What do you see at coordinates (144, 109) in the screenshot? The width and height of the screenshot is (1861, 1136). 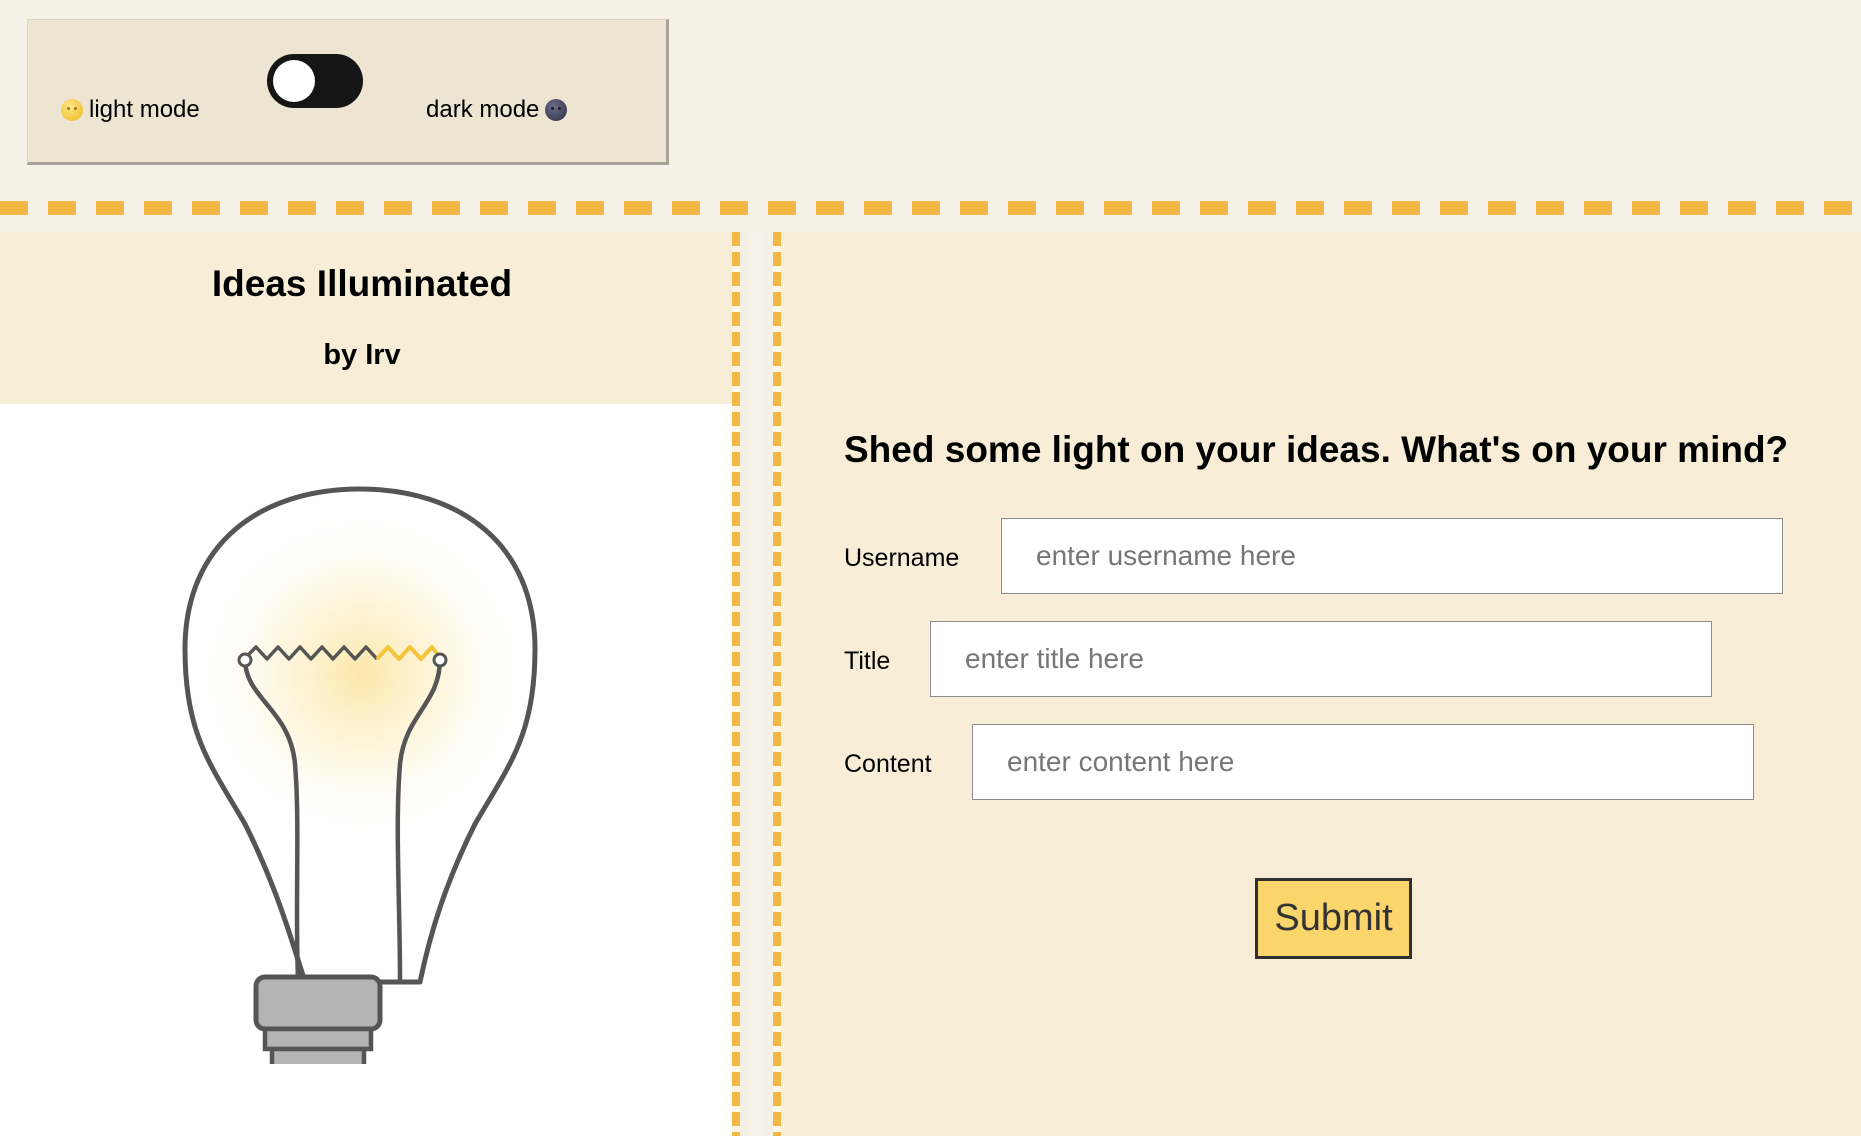 I see `light-mode-text: light mode` at bounding box center [144, 109].